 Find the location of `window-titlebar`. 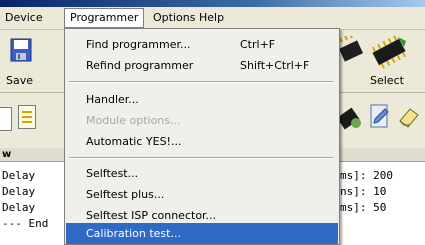

window-titlebar is located at coordinates (212, 3).